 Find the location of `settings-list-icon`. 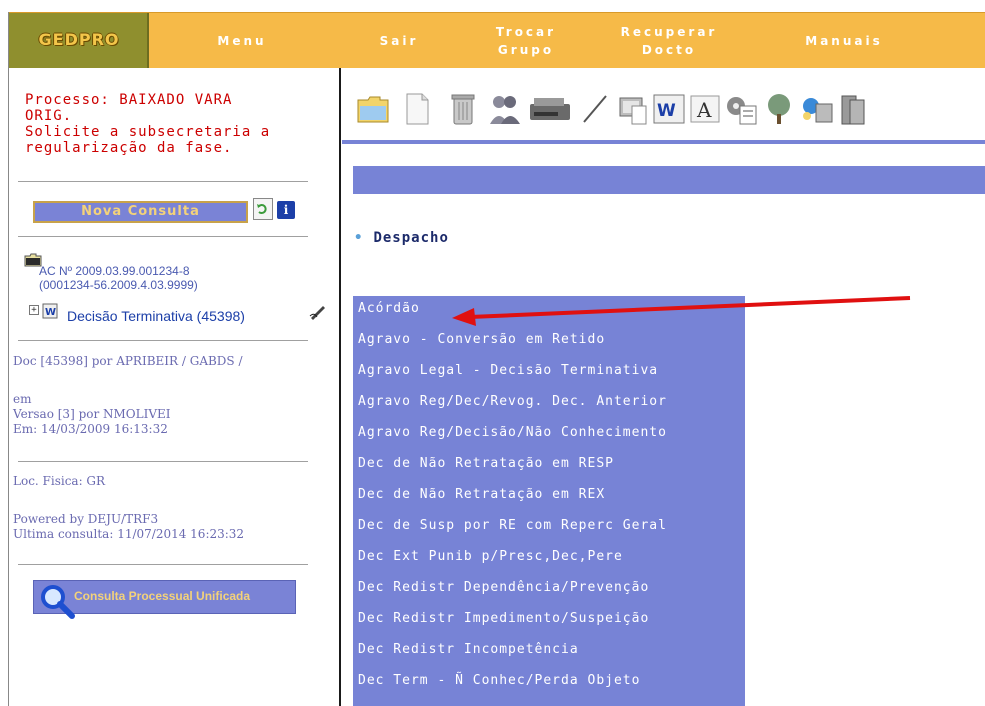

settings-list-icon is located at coordinates (741, 109).